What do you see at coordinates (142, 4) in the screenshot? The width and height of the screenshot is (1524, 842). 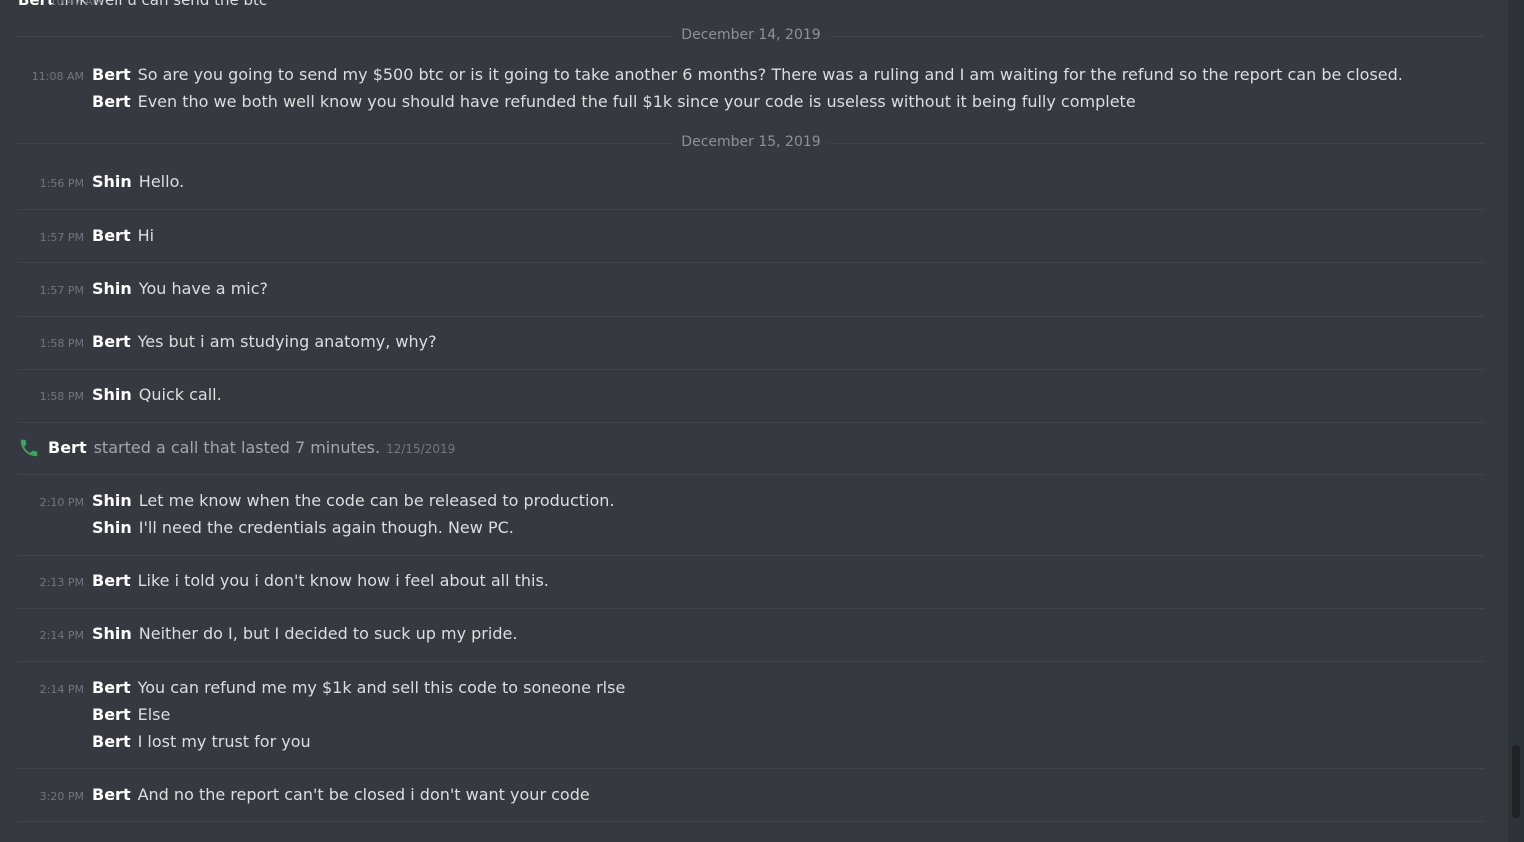 I see `partial-message: 10:47 AM Bert Imk well u can send the btc` at bounding box center [142, 4].